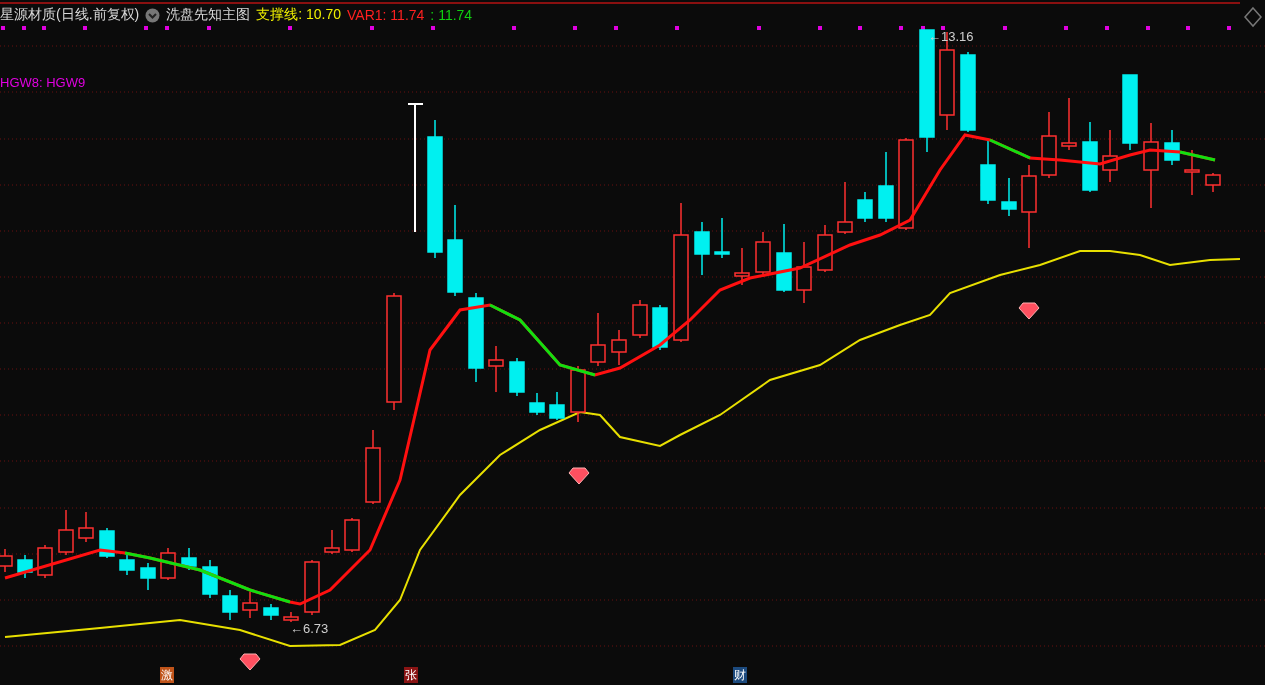 The height and width of the screenshot is (685, 1265). Describe the element at coordinates (299, 15) in the screenshot. I see `support-value: 支撑线: 10.70` at that location.